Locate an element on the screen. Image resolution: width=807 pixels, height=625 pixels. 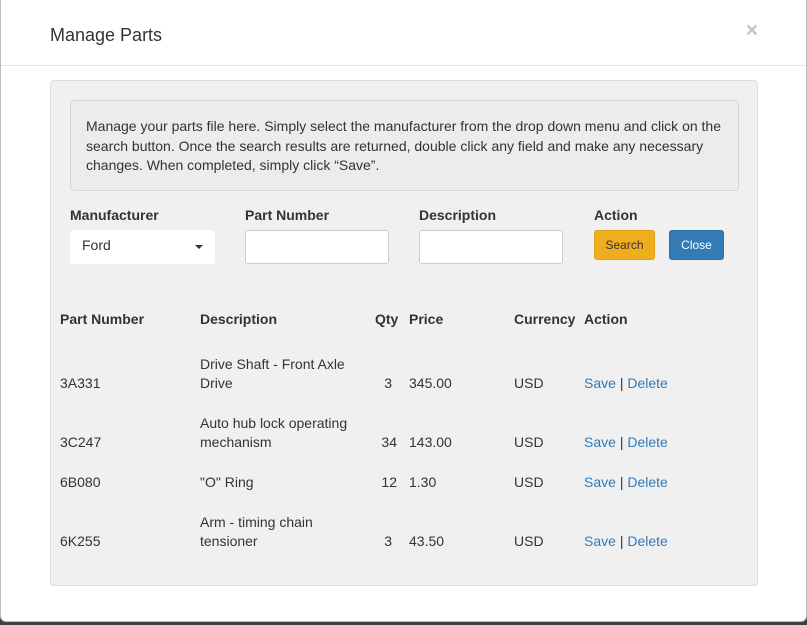
close-button: Close is located at coordinates (696, 245).